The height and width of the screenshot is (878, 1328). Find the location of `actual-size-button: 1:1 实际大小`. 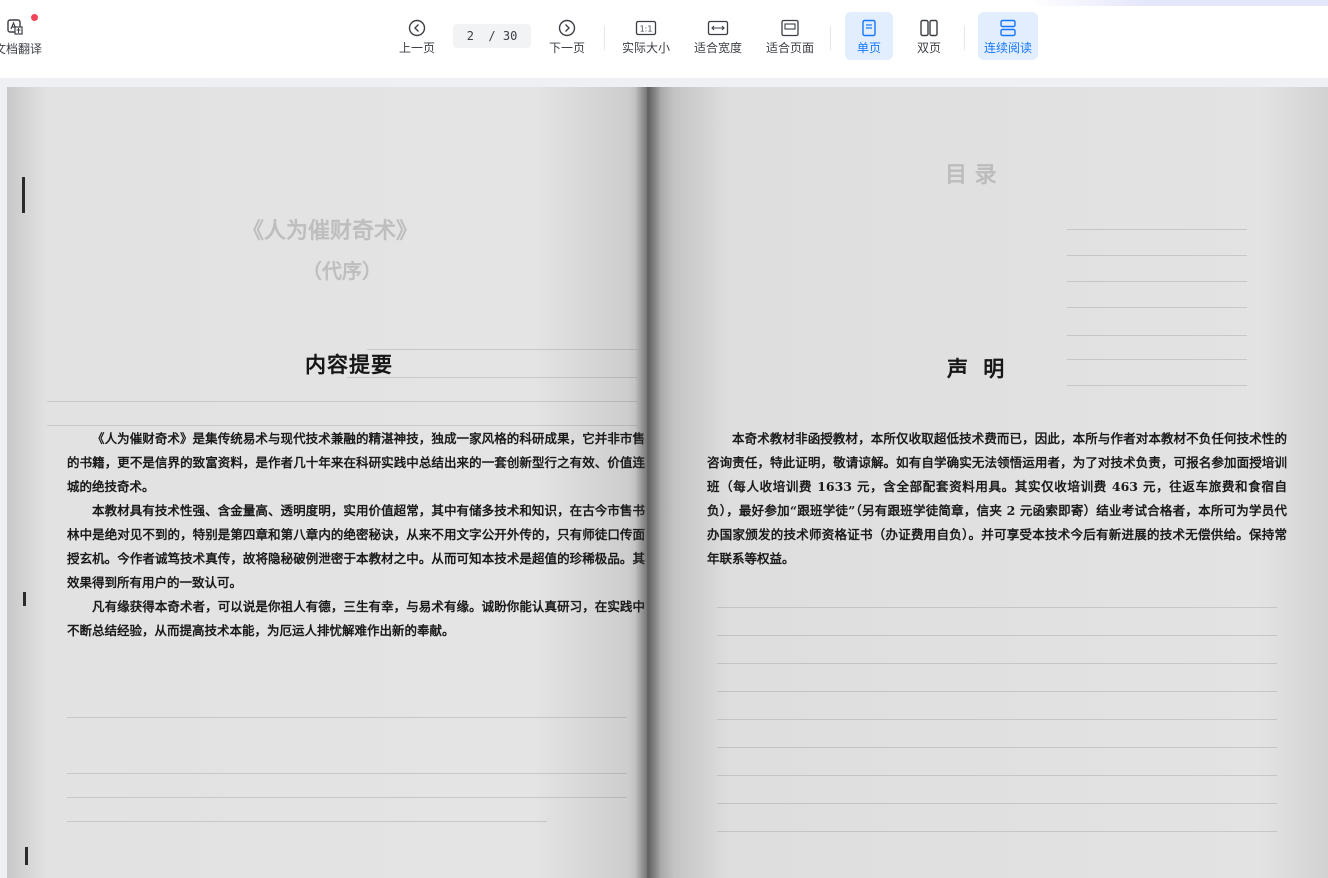

actual-size-button: 1:1 实际大小 is located at coordinates (646, 36).